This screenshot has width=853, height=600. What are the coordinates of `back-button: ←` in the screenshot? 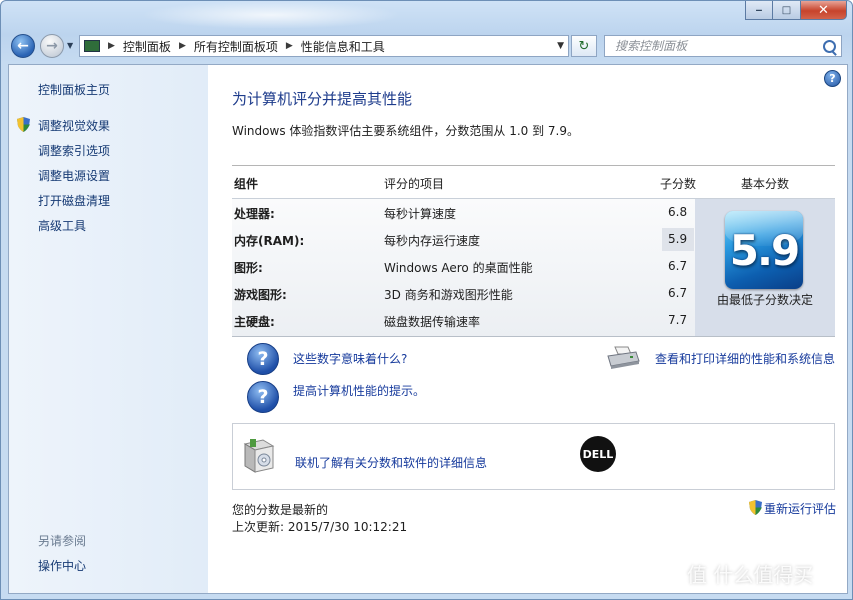 It's located at (23, 46).